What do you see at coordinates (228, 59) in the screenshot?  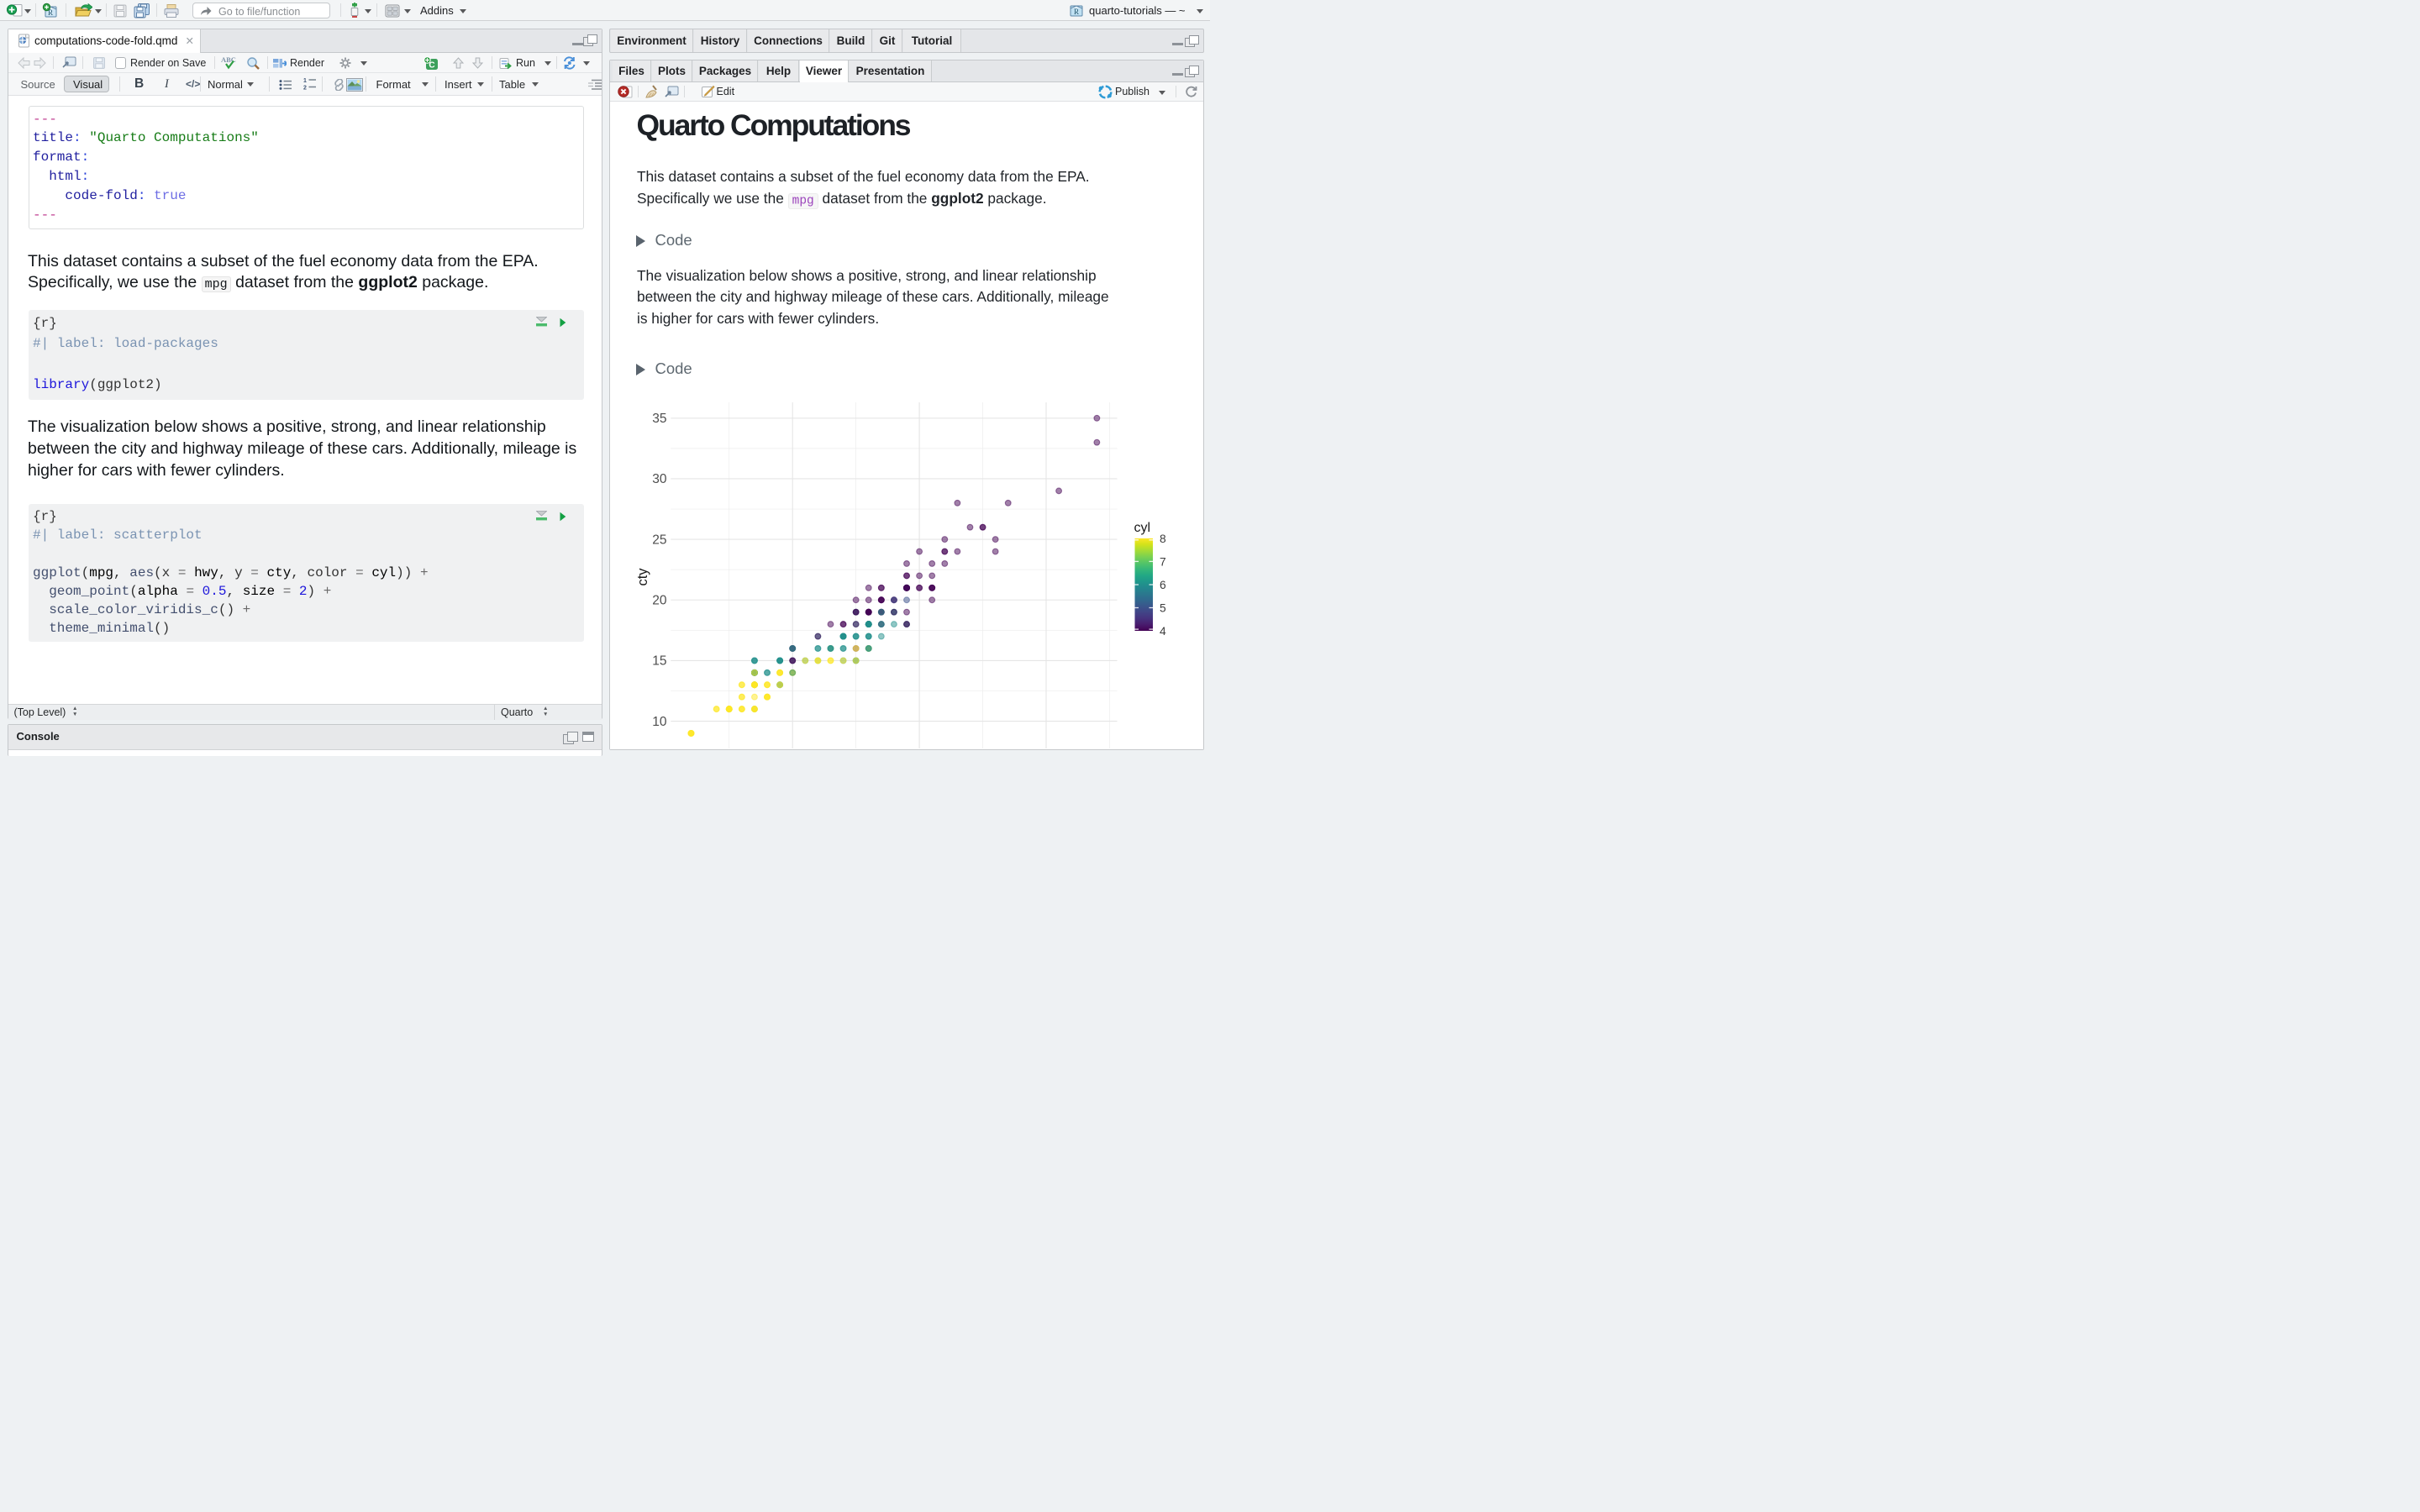 I see `svg-text: ABC` at bounding box center [228, 59].